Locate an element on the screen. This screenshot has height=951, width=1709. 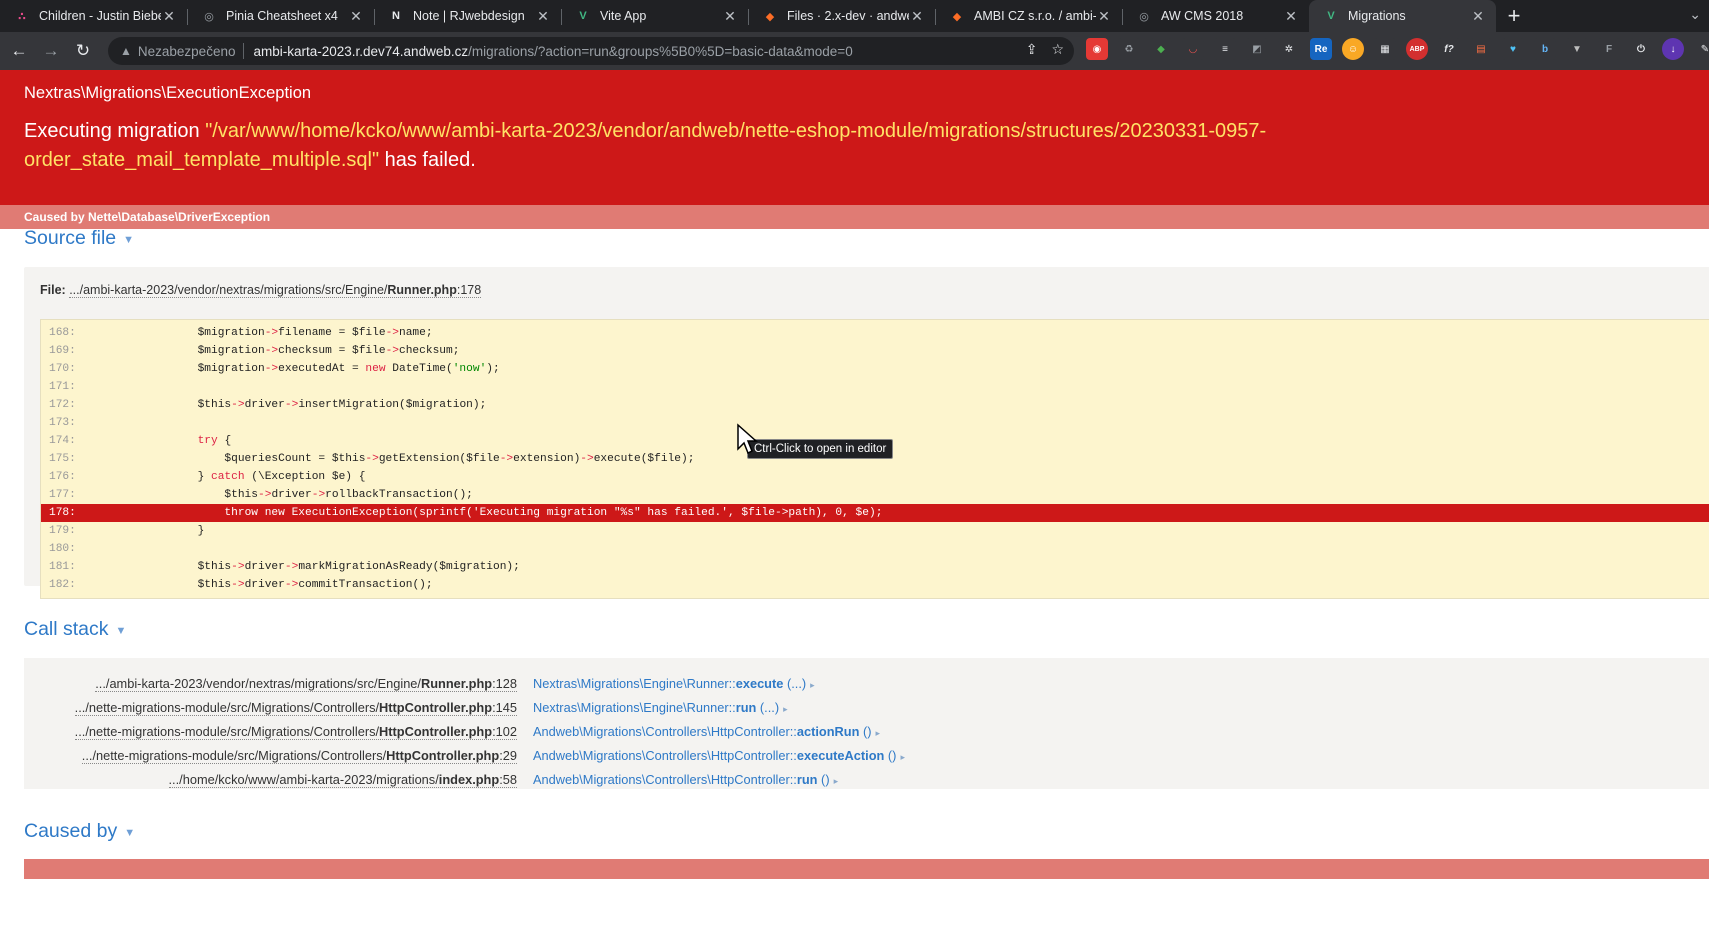
extension-icon: ◉ is located at coordinates (1097, 49).